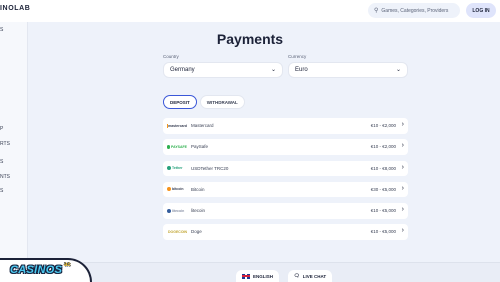 The width and height of the screenshot is (500, 282). Describe the element at coordinates (177, 146) in the screenshot. I see `paysafe-logo: PAYSAFE` at that location.